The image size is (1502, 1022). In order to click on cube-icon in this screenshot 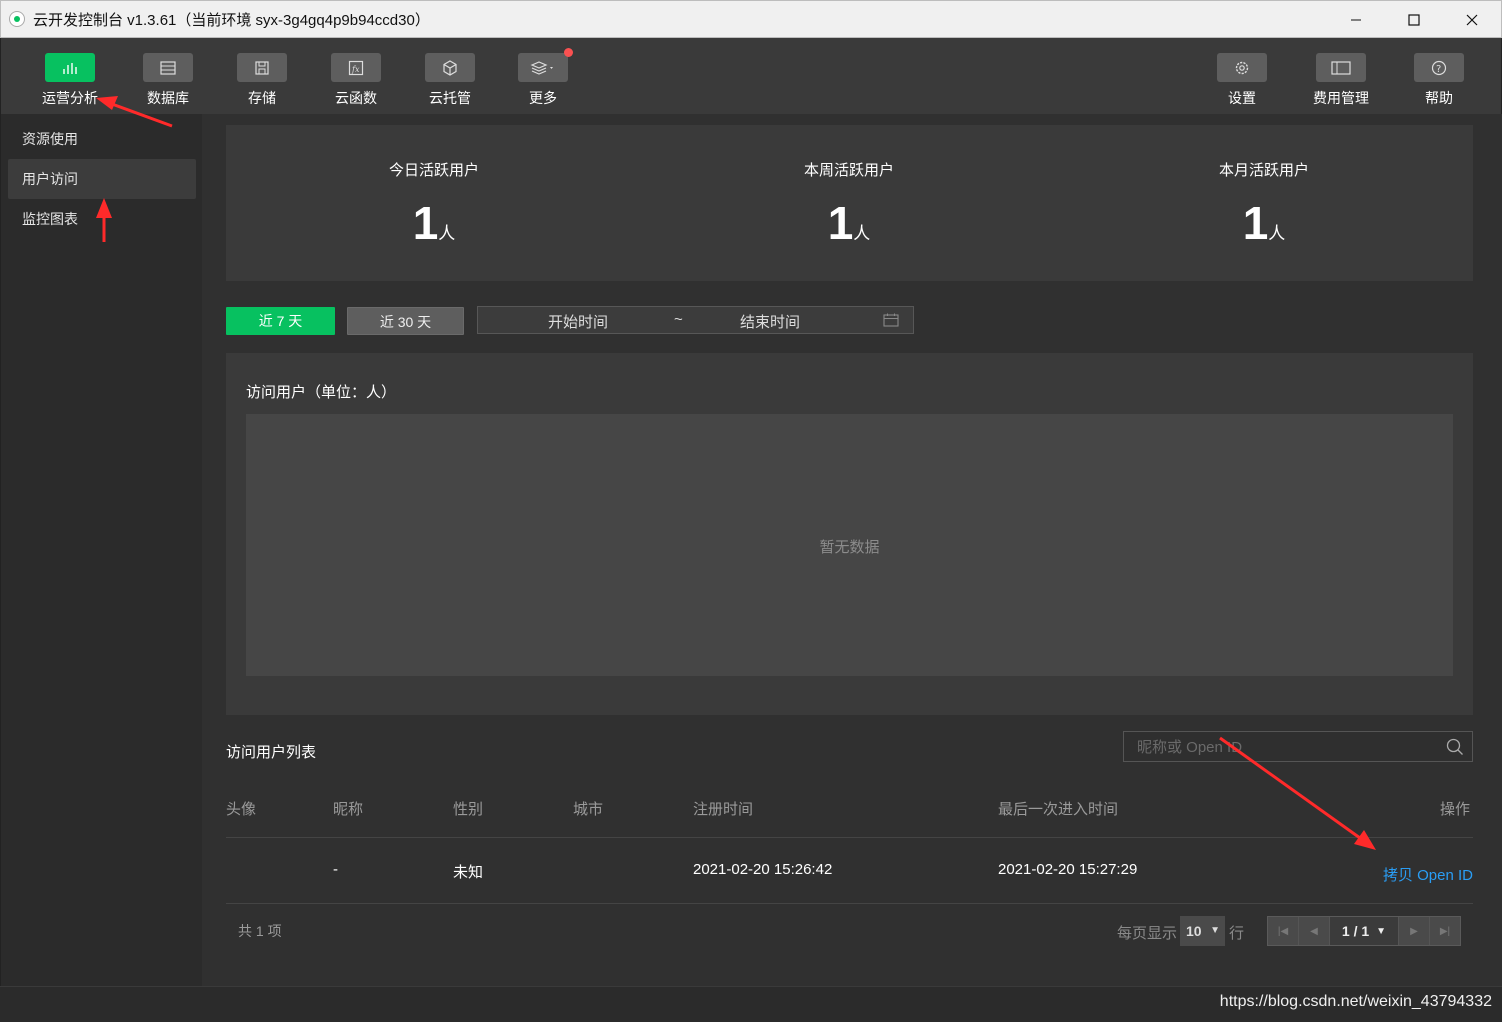, I will do `click(450, 67)`.